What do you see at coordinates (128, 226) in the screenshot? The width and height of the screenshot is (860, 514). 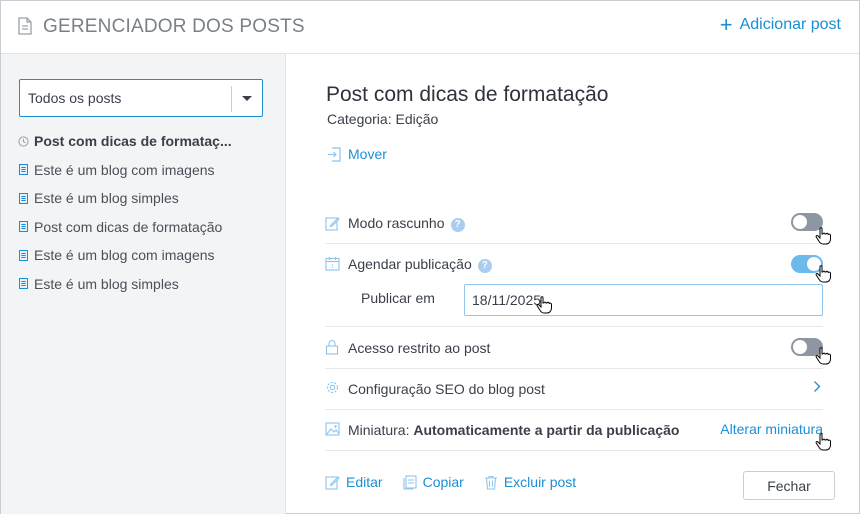 I see `post-list-item-label: Post com dicas de formatação` at bounding box center [128, 226].